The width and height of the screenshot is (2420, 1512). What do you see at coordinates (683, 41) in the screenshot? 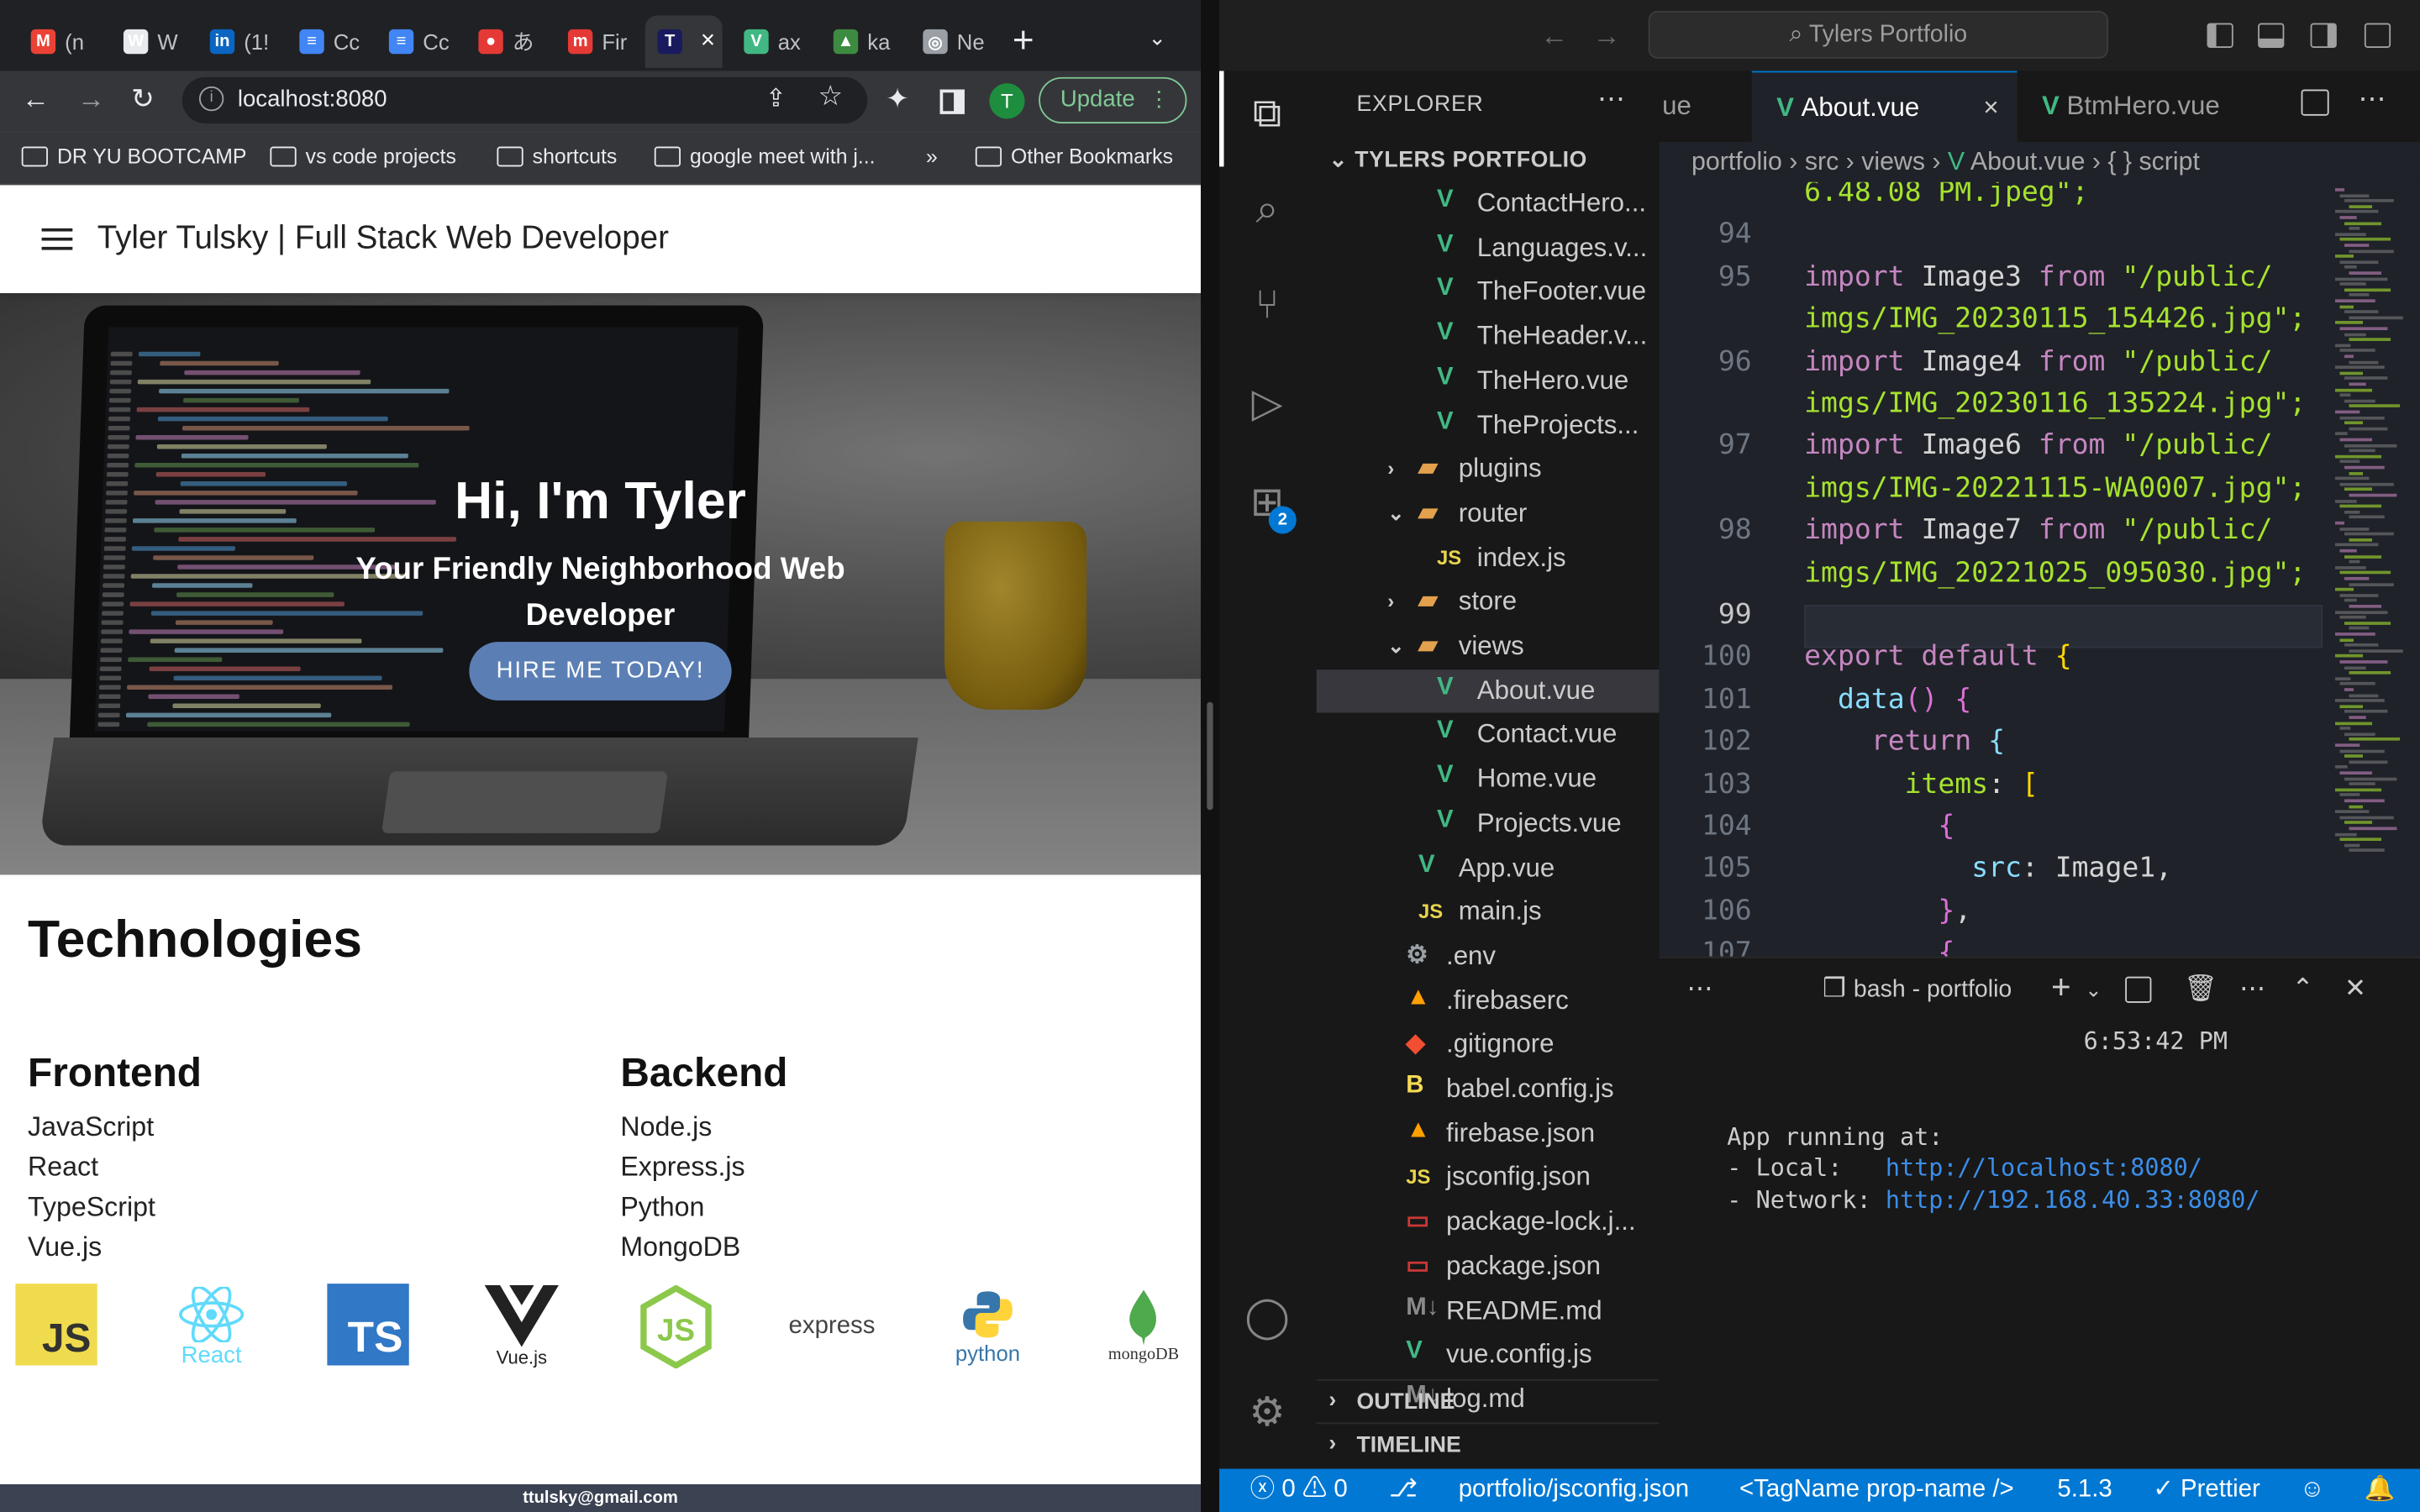
I see `browser-tab: T ×` at bounding box center [683, 41].